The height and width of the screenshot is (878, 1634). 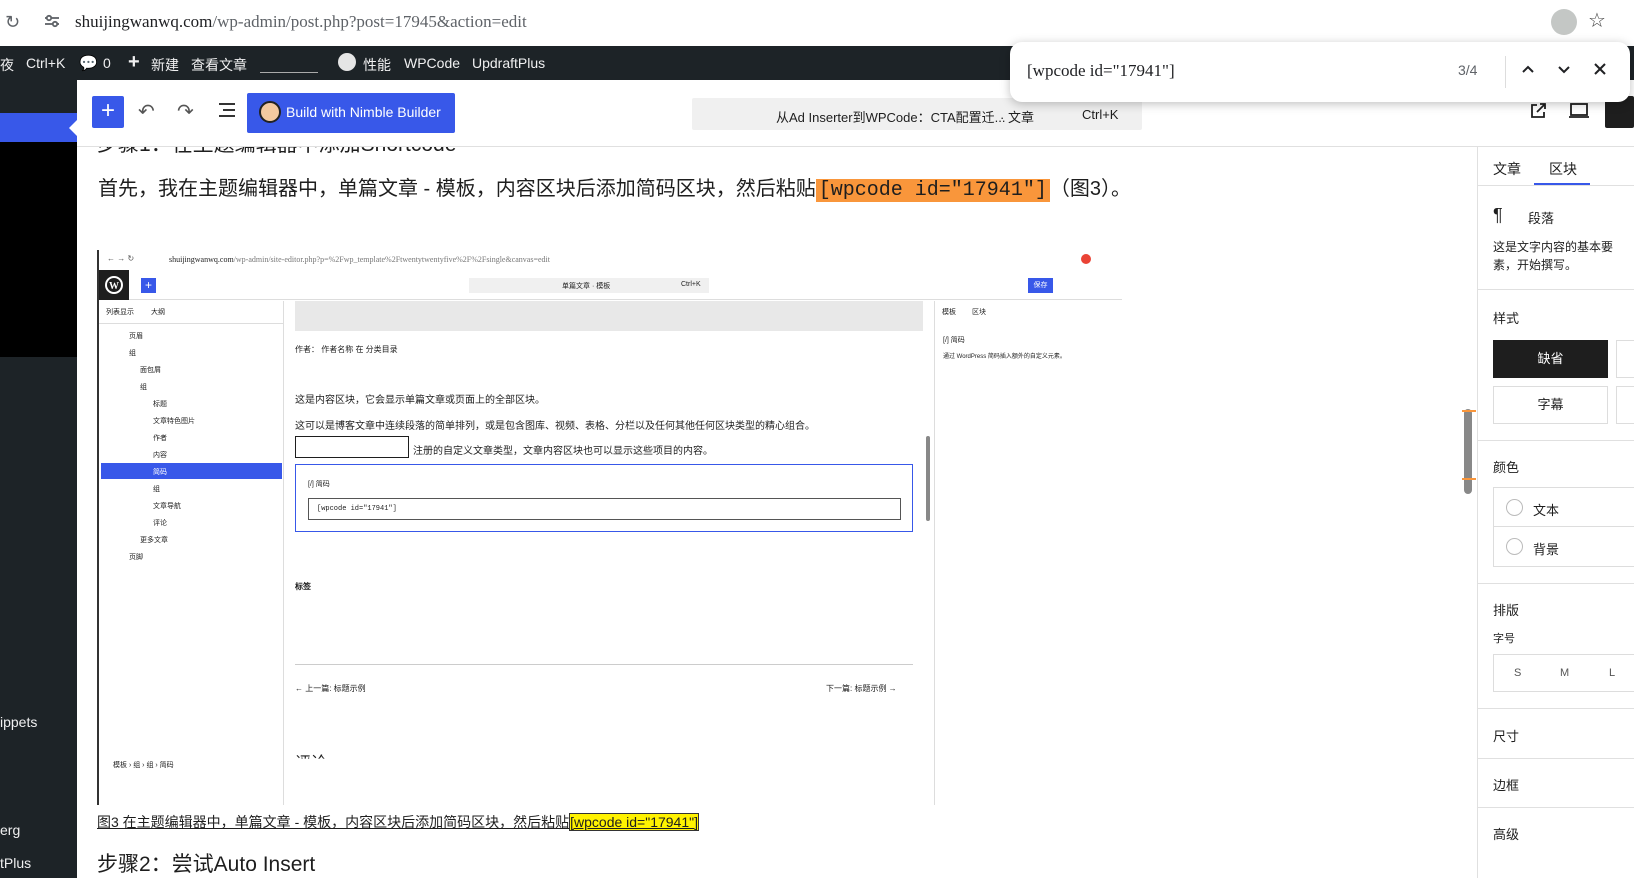 I want to click on plus-icon: +, so click(x=134, y=62).